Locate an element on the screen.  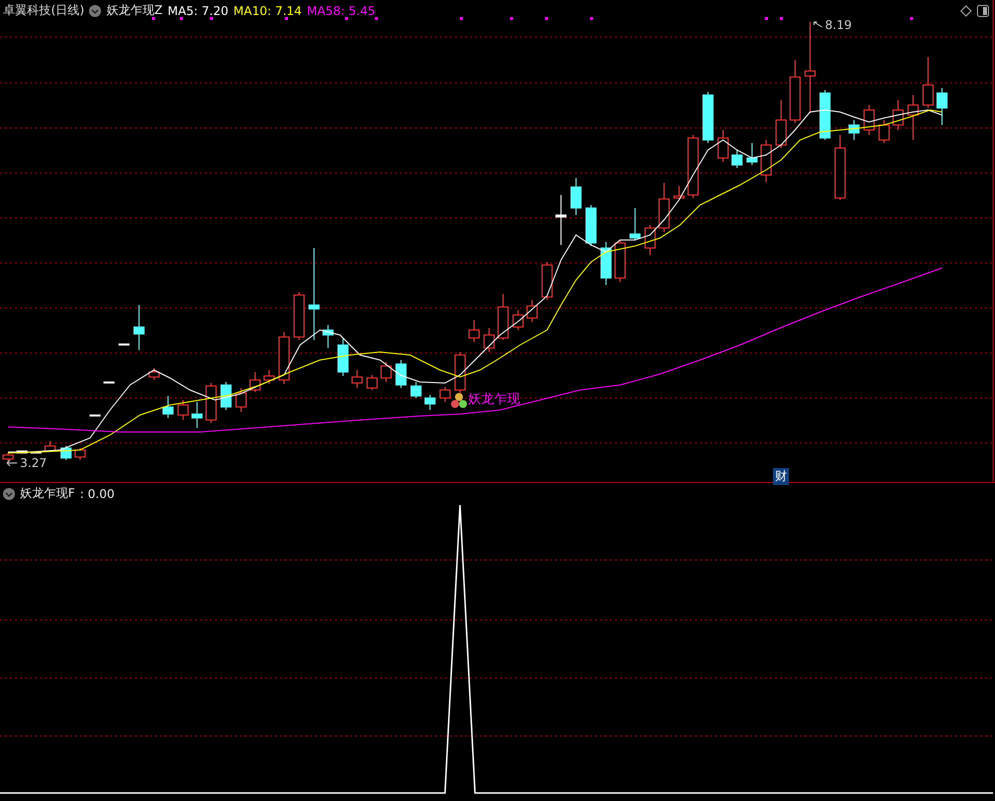
indicator-reading: : 0.00 is located at coordinates (97, 493).